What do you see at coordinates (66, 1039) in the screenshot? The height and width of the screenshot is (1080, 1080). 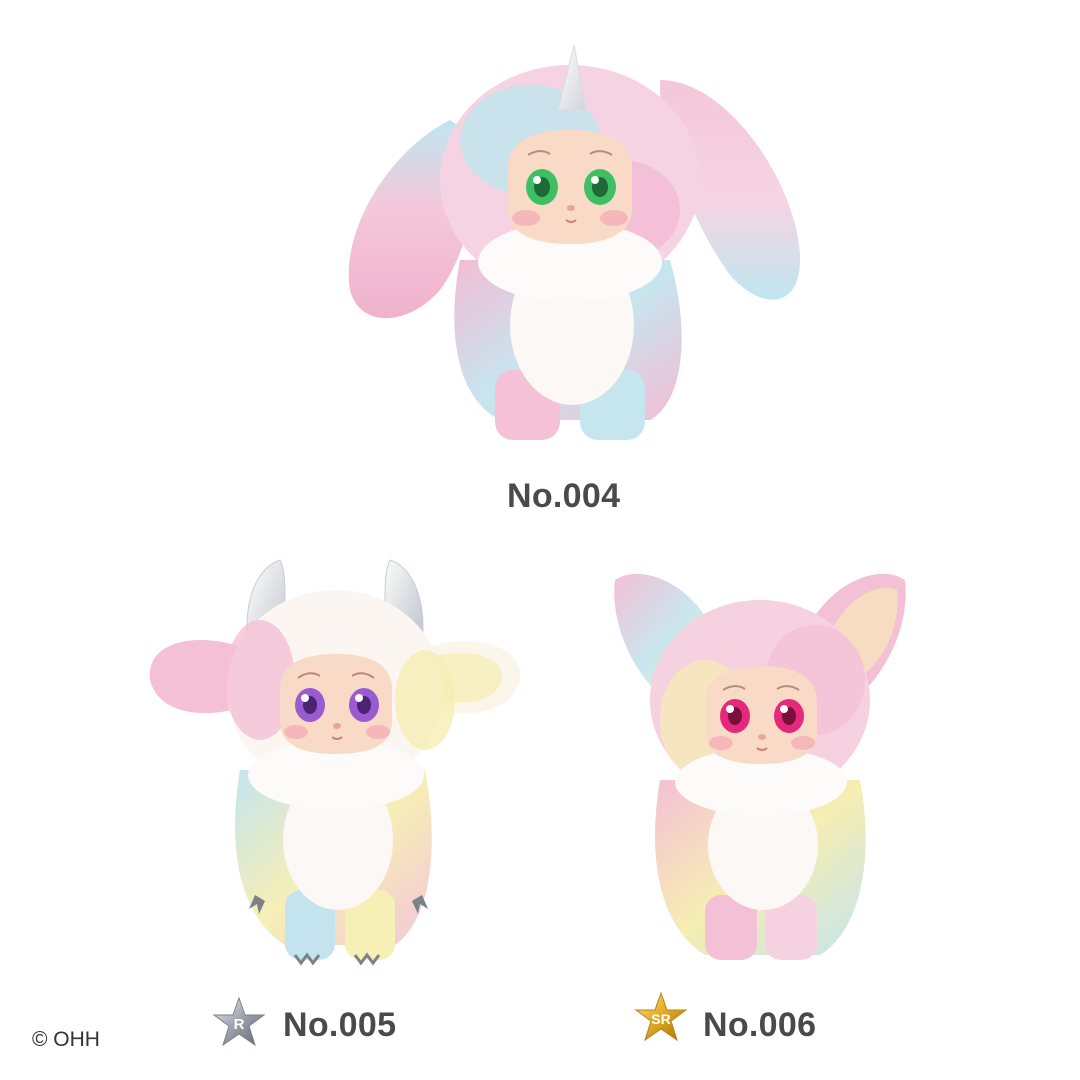 I see `copyright-notice: © OHH` at bounding box center [66, 1039].